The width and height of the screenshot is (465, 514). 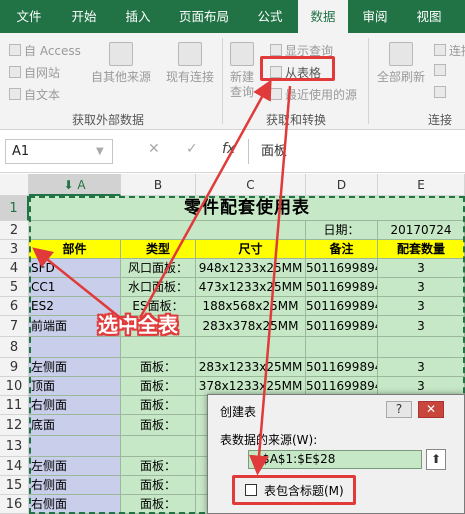 What do you see at coordinates (14, 326) in the screenshot?
I see `row-header-7: 7` at bounding box center [14, 326].